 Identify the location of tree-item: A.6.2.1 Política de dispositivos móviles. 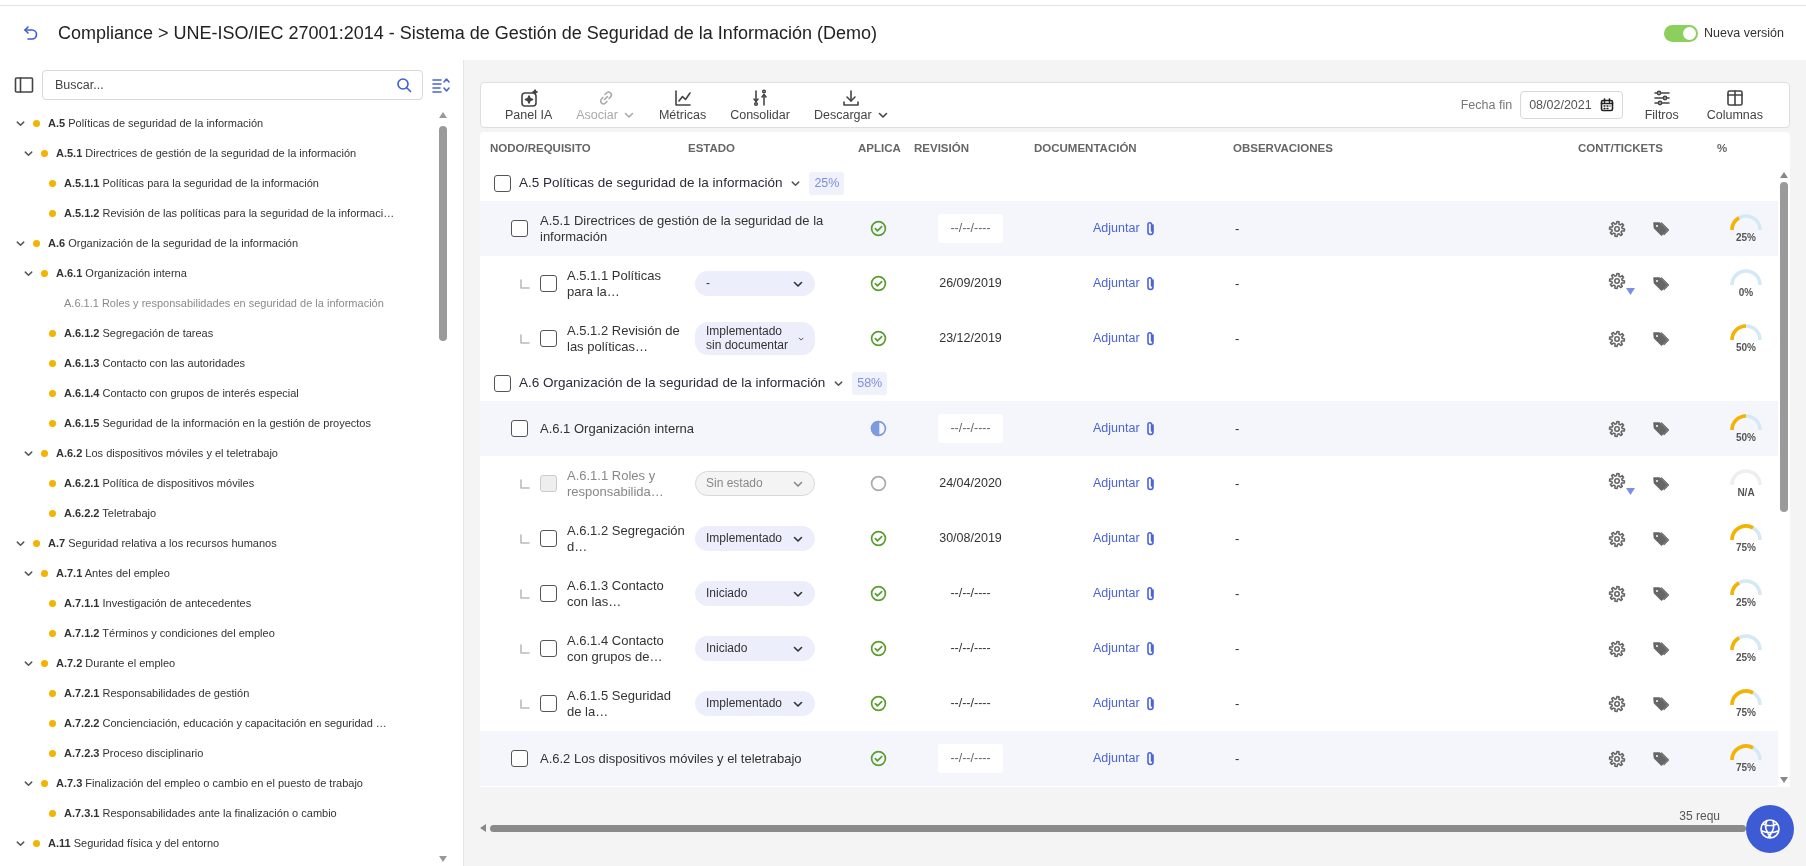
(159, 483).